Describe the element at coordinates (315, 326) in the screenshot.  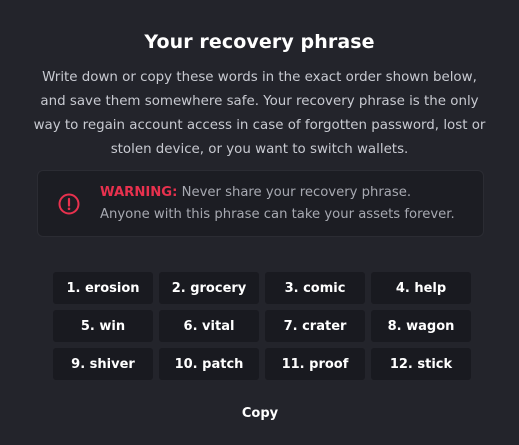
I see `recovery-word: 7. crater` at that location.